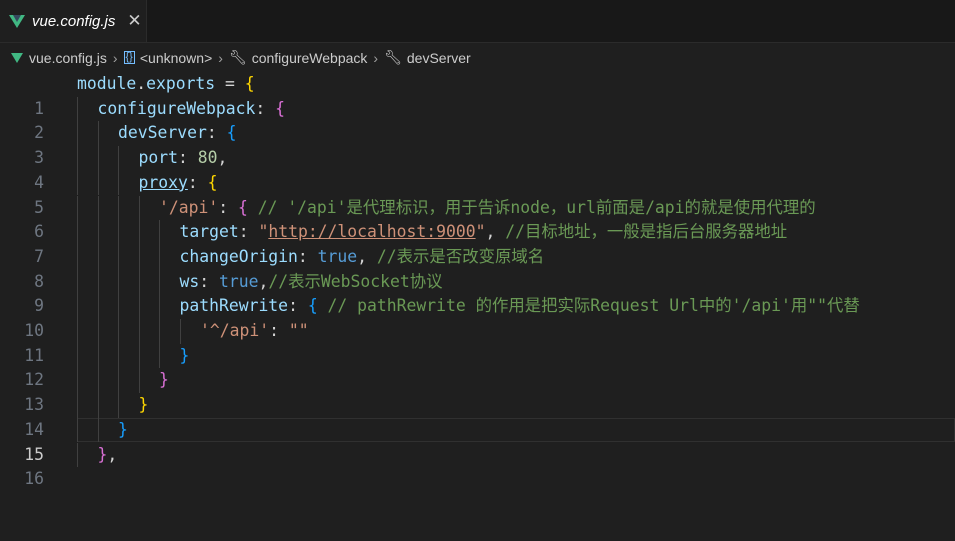 Image resolution: width=955 pixels, height=541 pixels. I want to click on code-line: 1 module.exports = {, so click(477, 95).